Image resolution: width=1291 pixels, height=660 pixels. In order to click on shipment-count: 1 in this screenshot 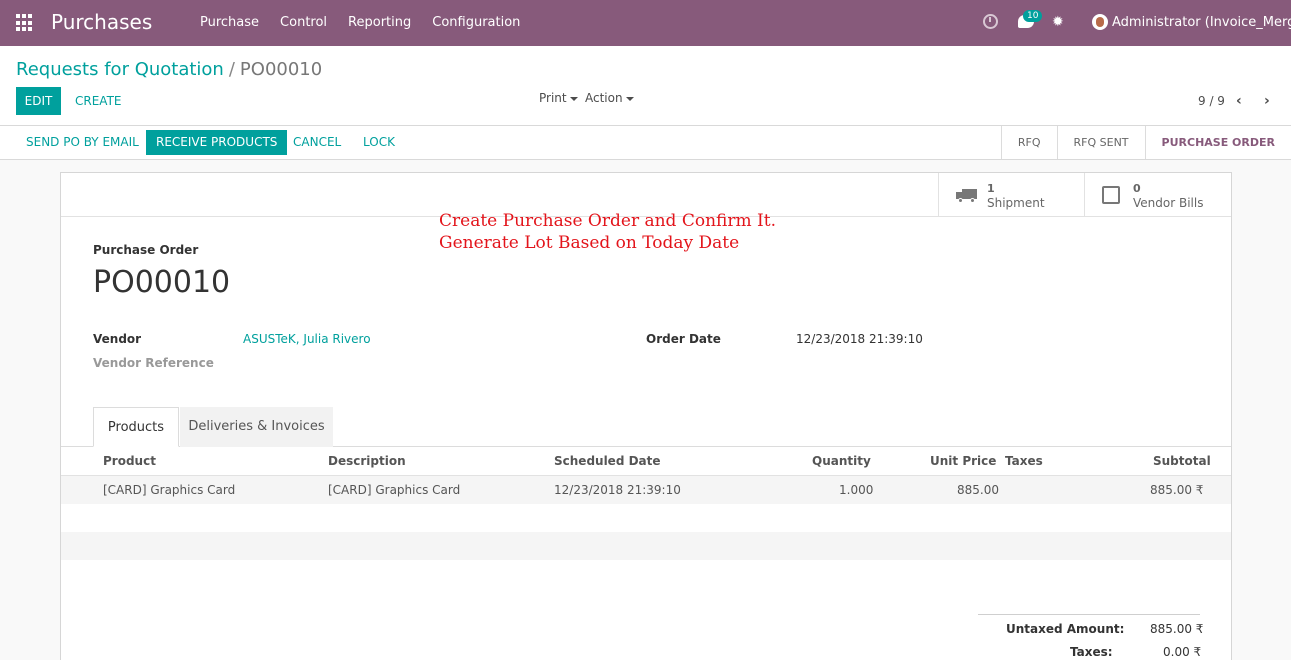, I will do `click(991, 188)`.